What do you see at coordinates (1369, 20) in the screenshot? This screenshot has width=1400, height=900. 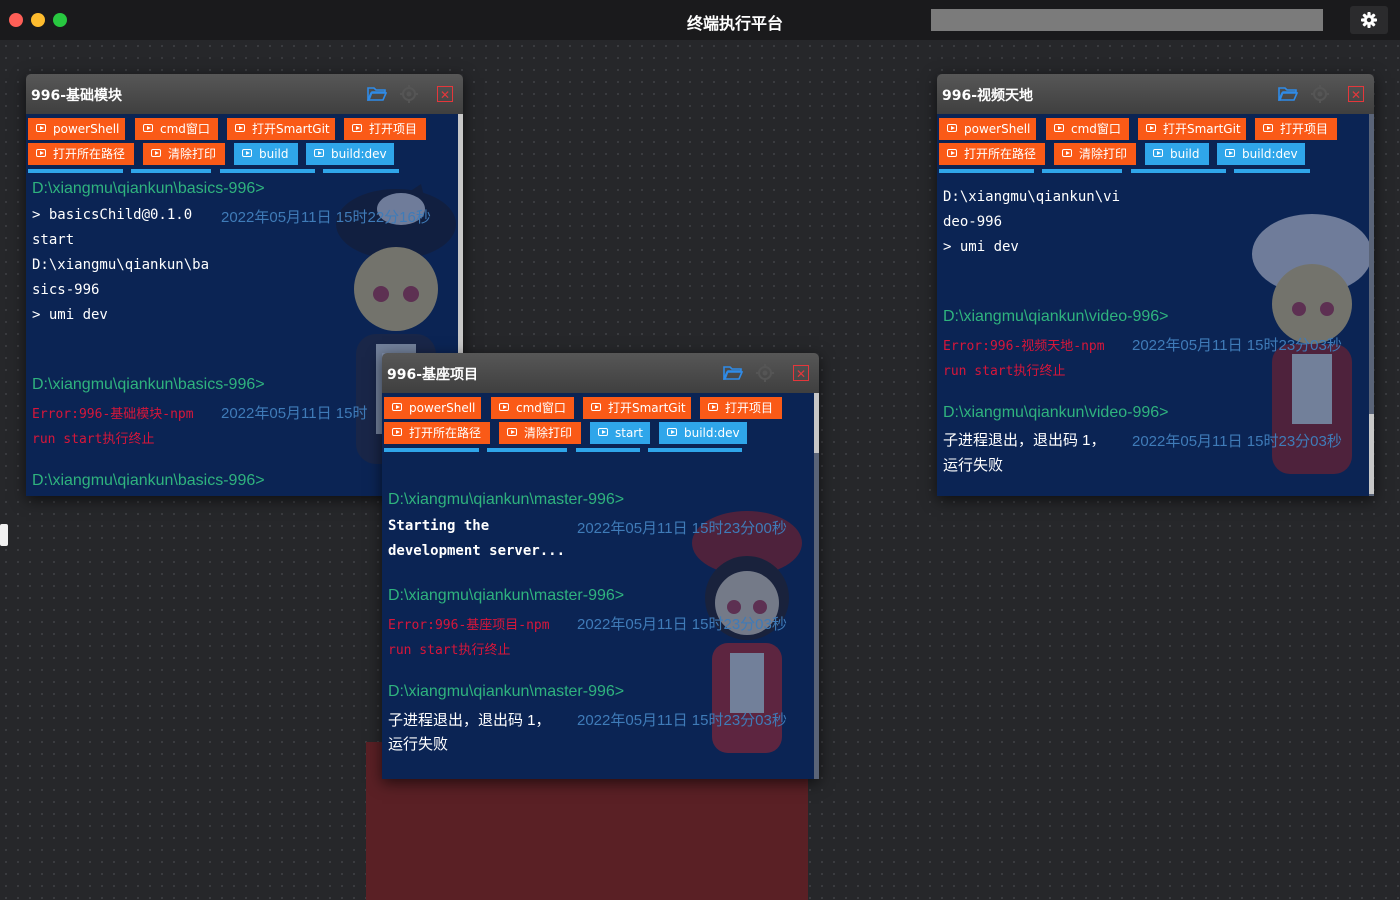 I see `settings-button` at bounding box center [1369, 20].